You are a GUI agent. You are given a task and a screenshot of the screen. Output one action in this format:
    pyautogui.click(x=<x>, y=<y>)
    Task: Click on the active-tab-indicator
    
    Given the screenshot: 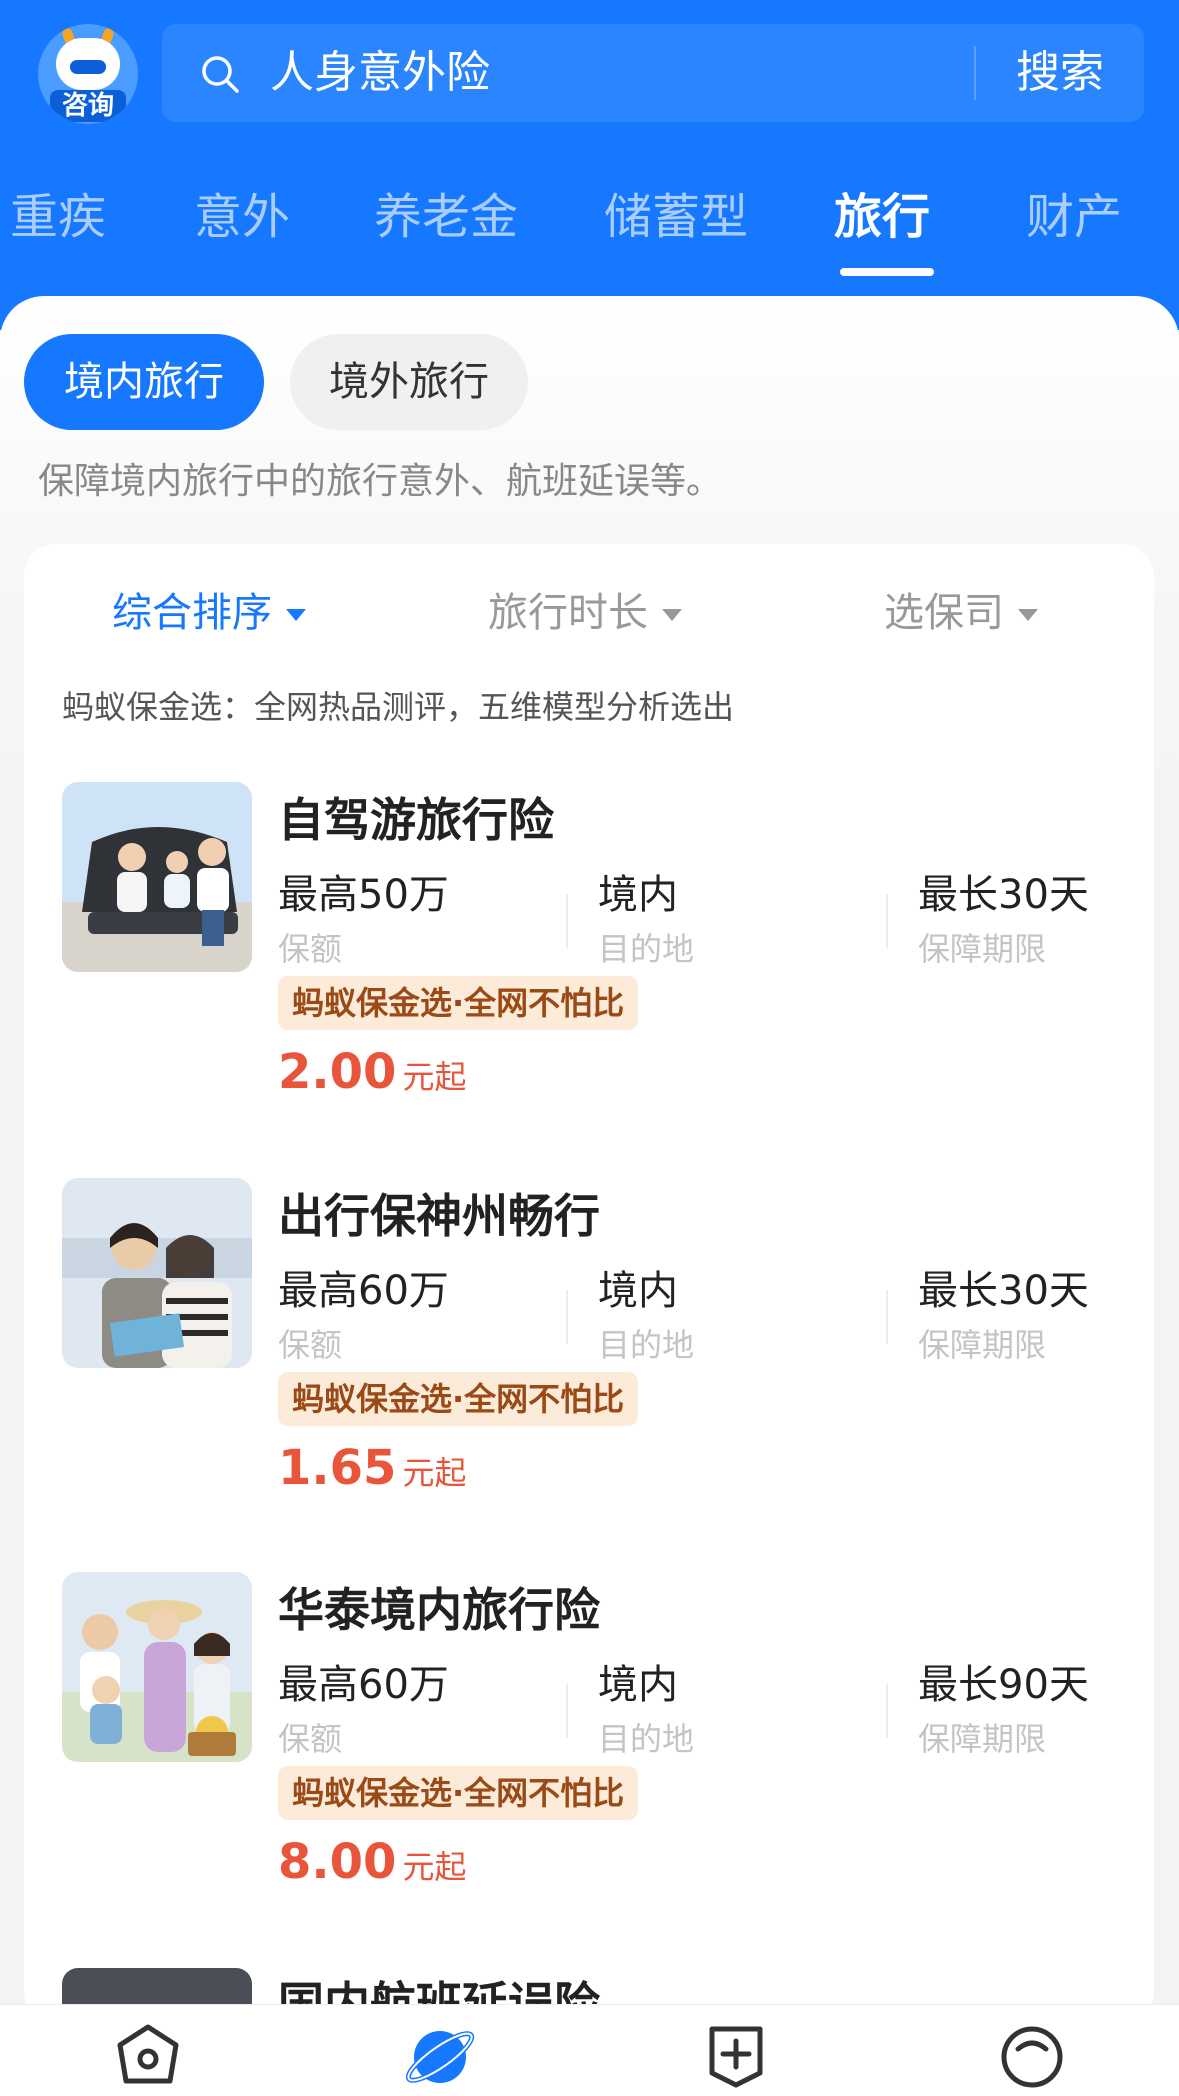 What is the action you would take?
    pyautogui.click(x=887, y=272)
    